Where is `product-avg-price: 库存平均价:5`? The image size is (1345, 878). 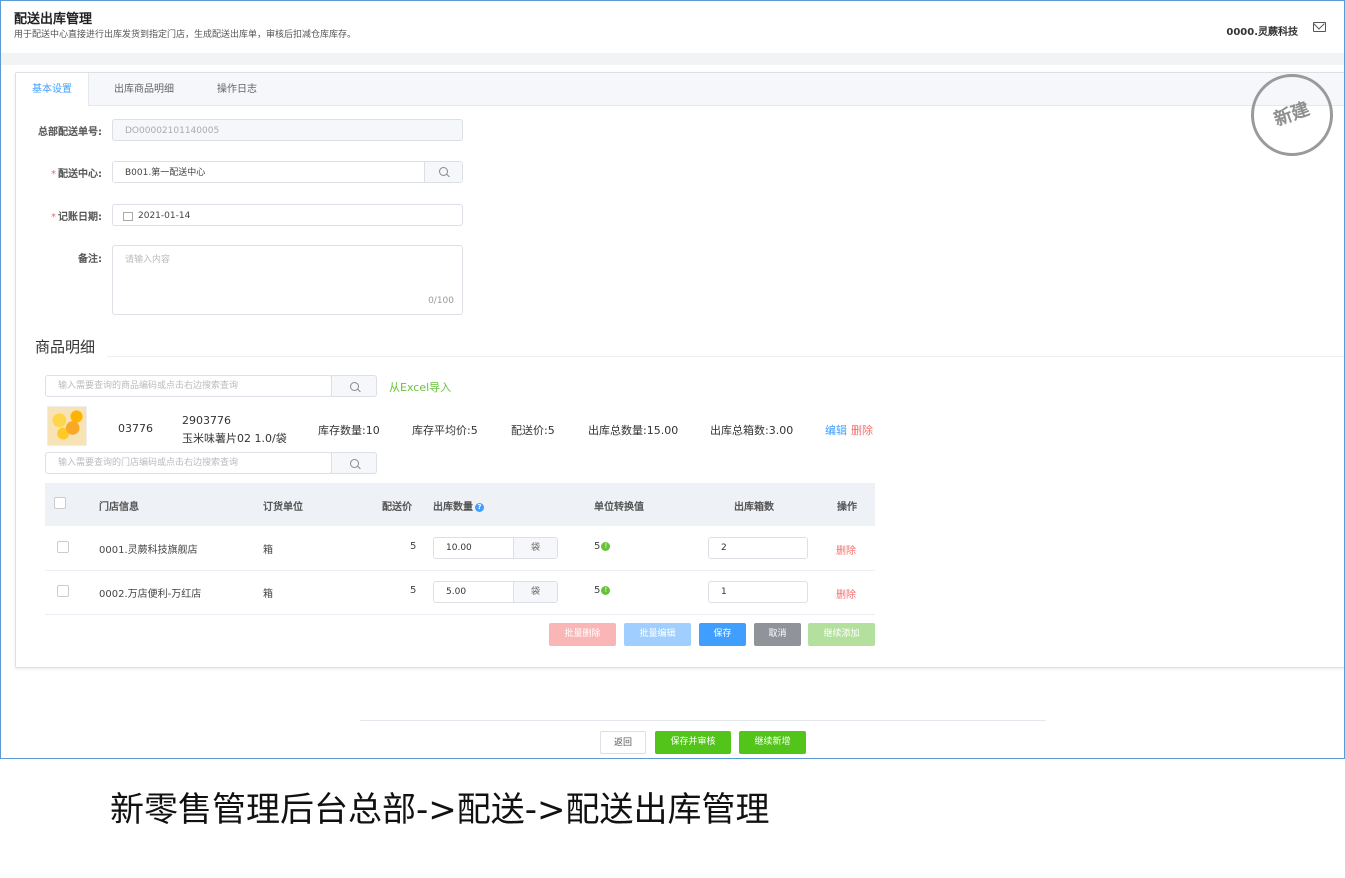
product-avg-price: 库存平均价:5 is located at coordinates (445, 430).